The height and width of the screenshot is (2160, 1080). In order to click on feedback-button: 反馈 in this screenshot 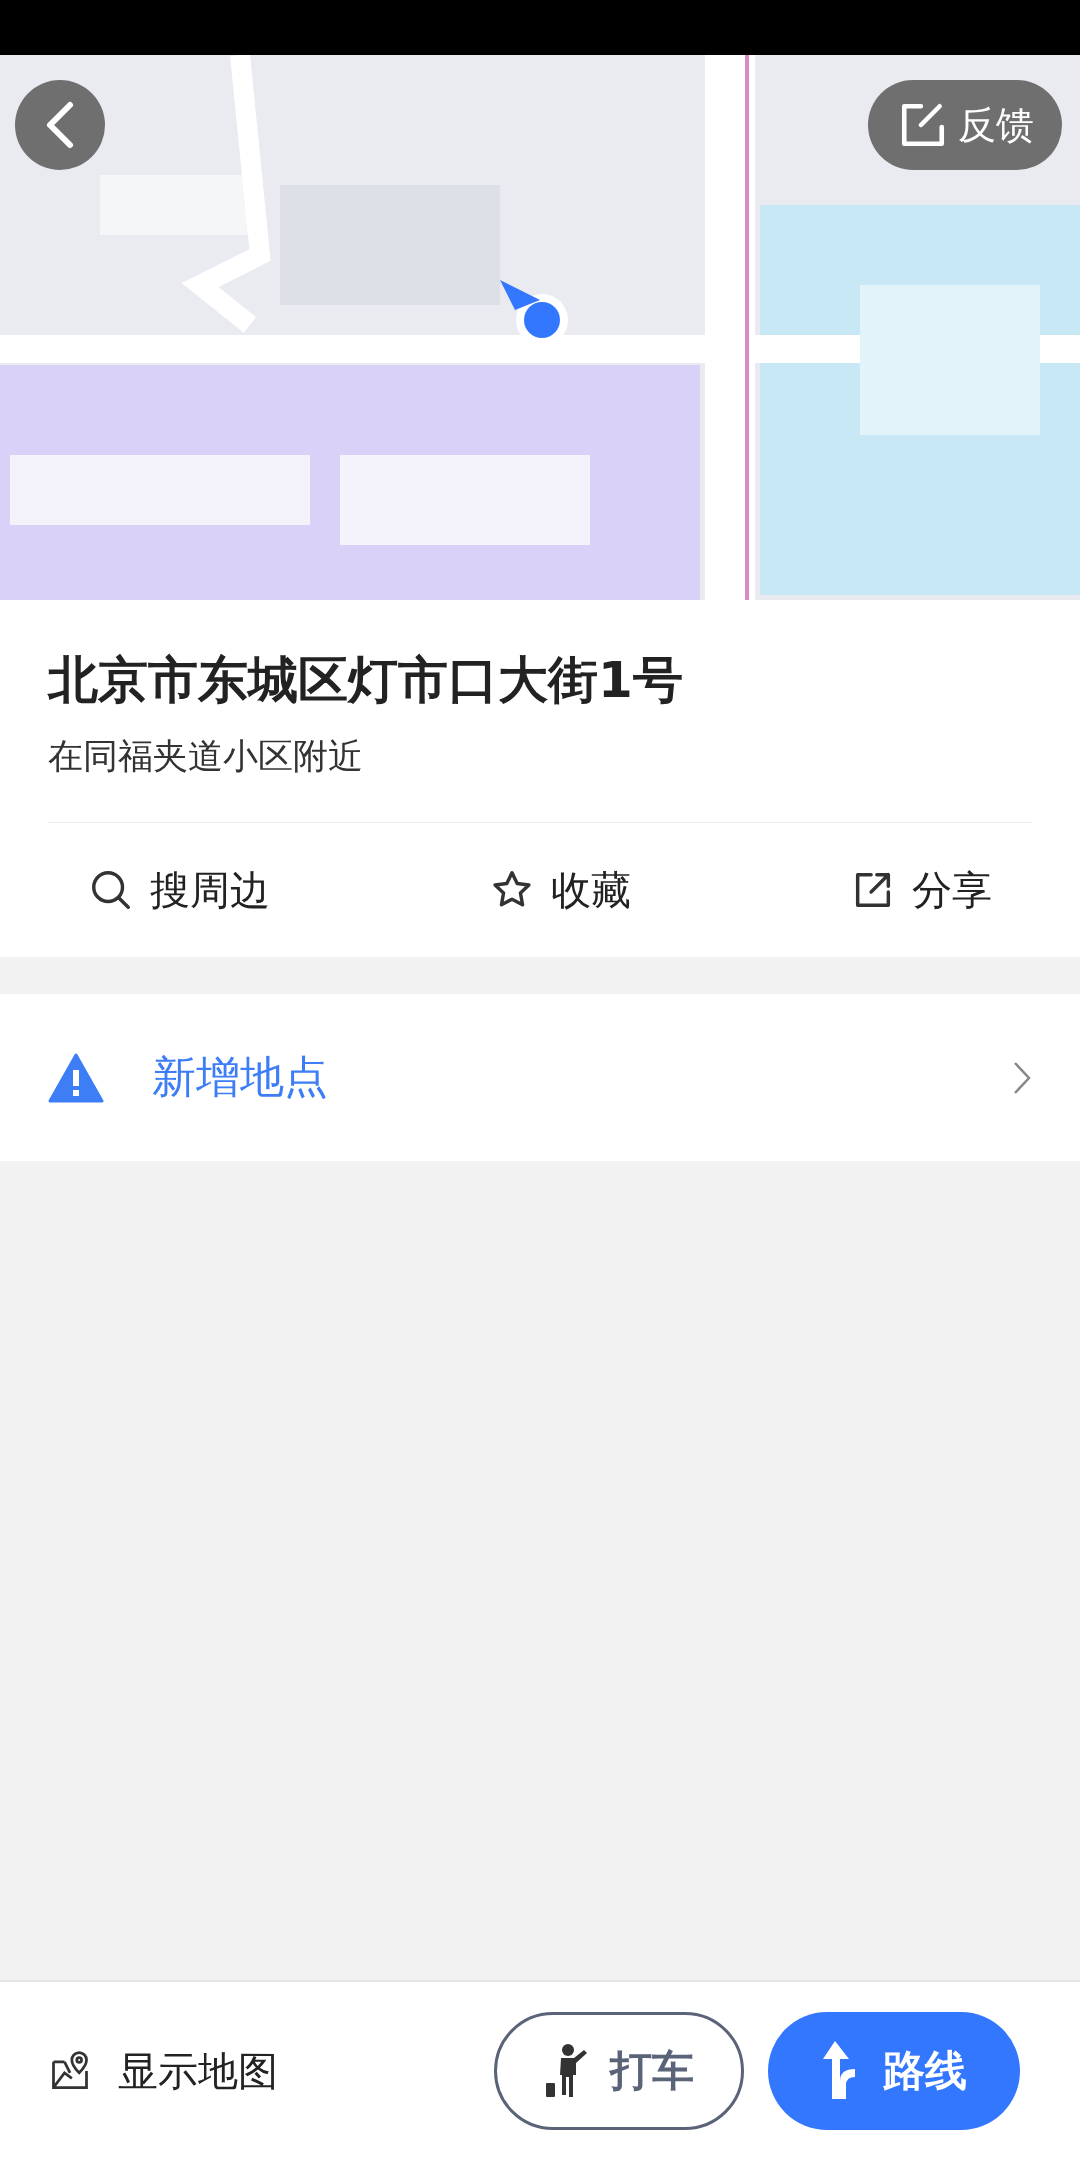, I will do `click(965, 125)`.